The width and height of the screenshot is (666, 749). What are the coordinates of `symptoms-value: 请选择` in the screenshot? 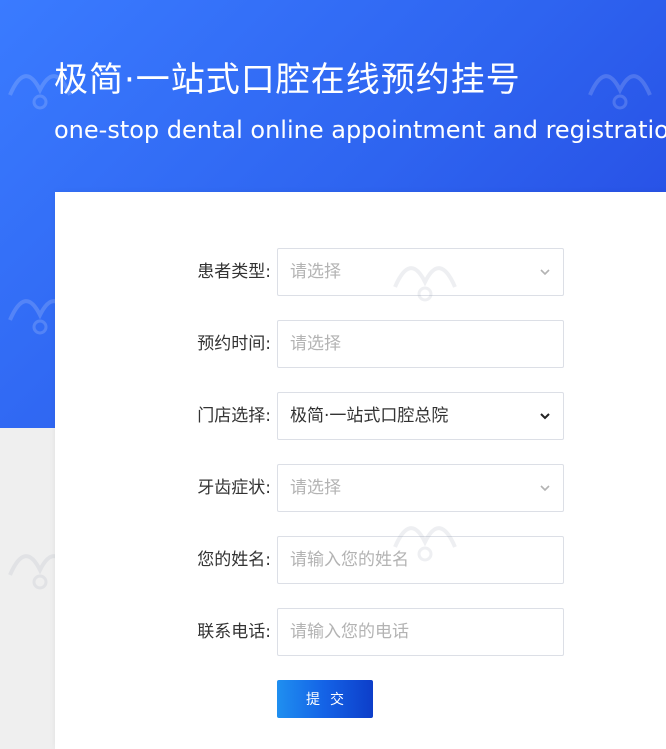 It's located at (315, 488).